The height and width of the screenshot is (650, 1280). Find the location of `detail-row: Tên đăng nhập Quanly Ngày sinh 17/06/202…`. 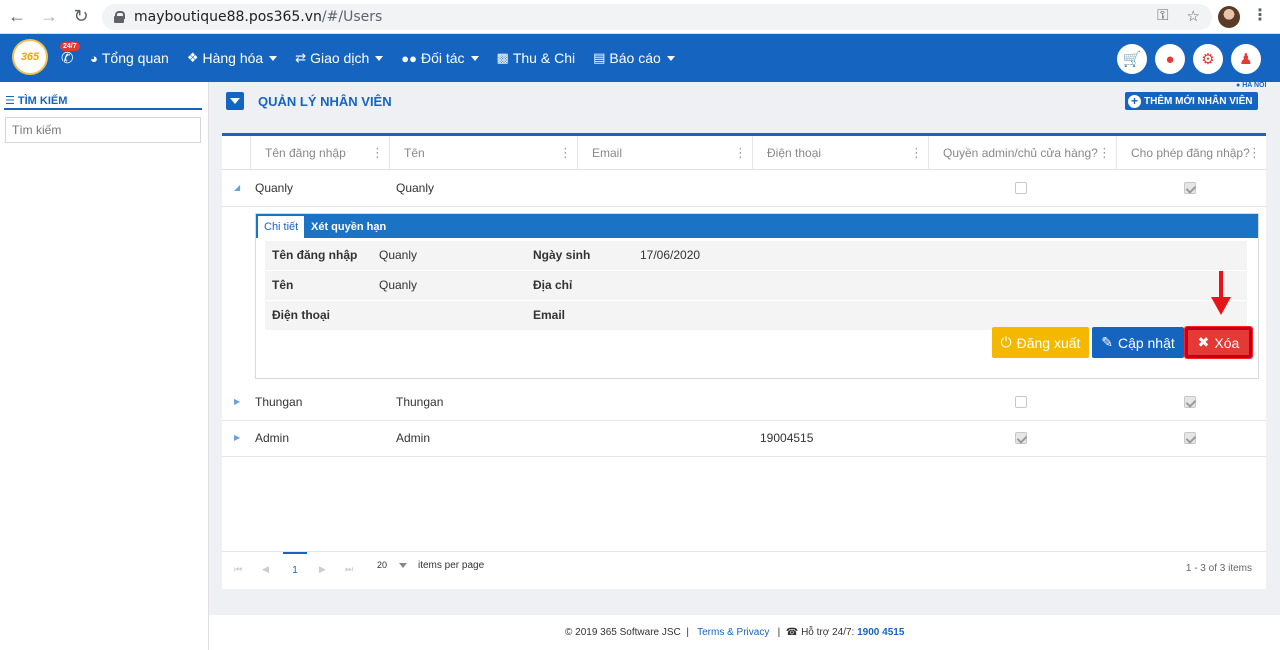

detail-row: Tên đăng nhập Quanly Ngày sinh 17/06/202… is located at coordinates (756, 256).